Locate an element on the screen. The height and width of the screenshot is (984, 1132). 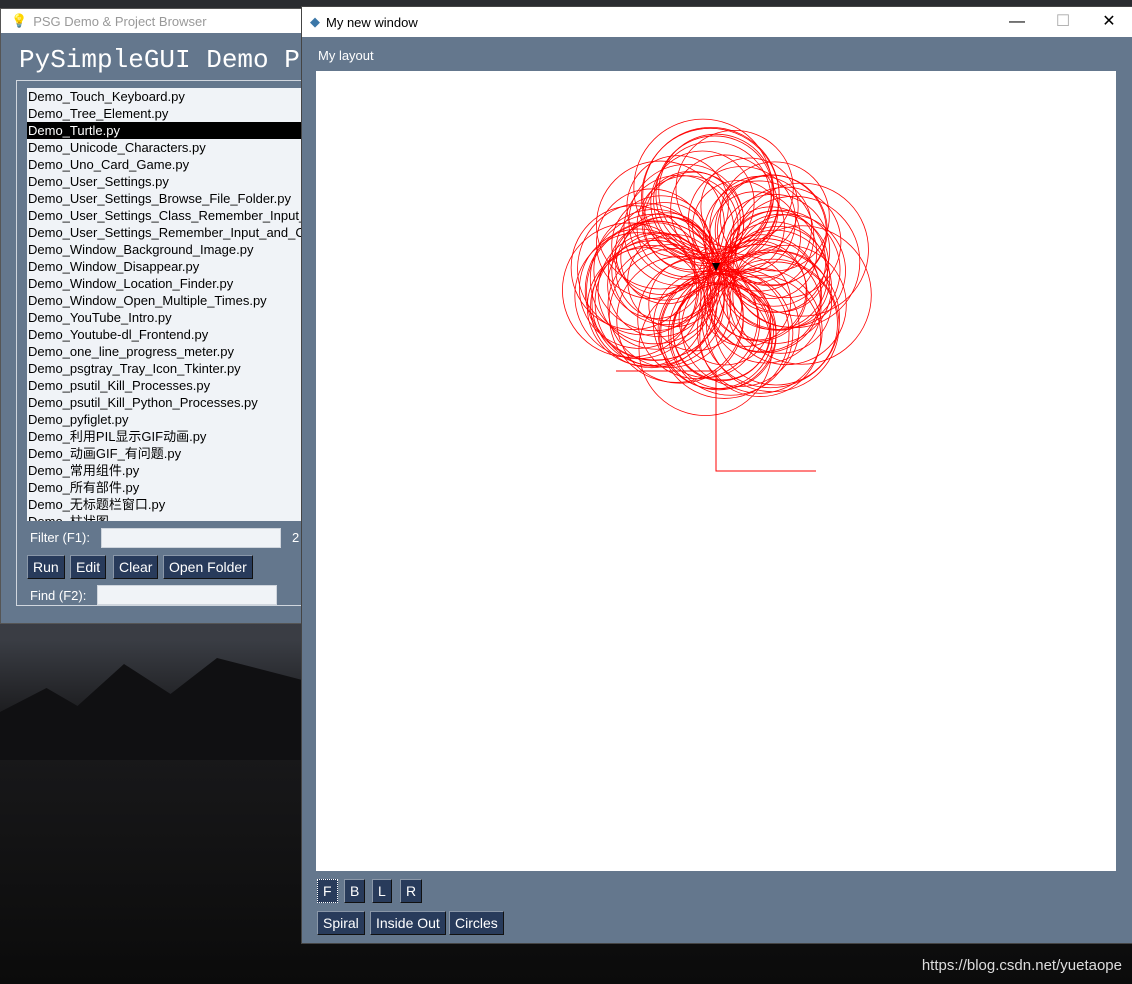
file-list-item: Demo_User_Settings_Class_Remember_Input_ is located at coordinates (167, 215).